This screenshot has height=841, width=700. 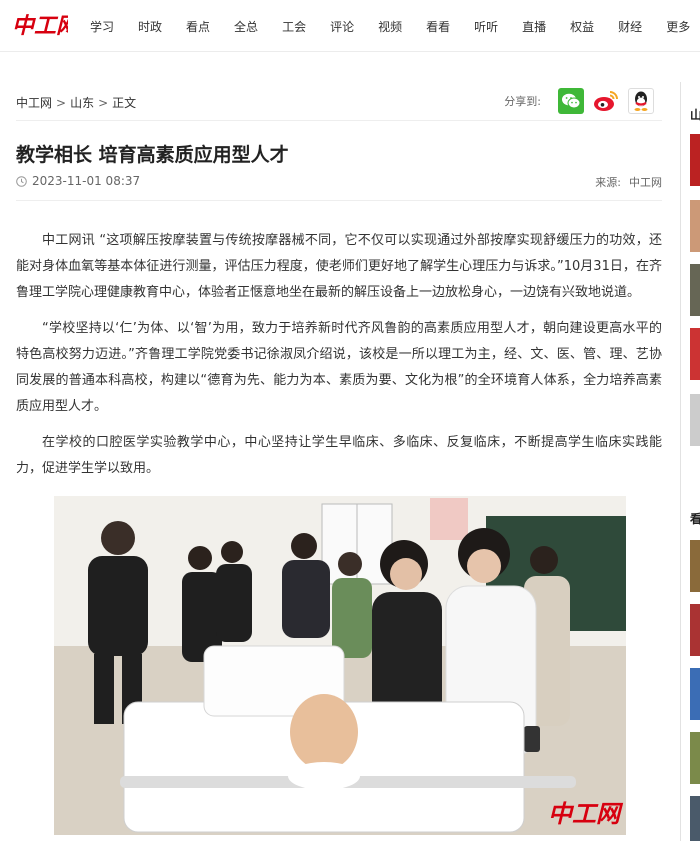 What do you see at coordinates (198, 26) in the screenshot?
I see `nav-item: 看点` at bounding box center [198, 26].